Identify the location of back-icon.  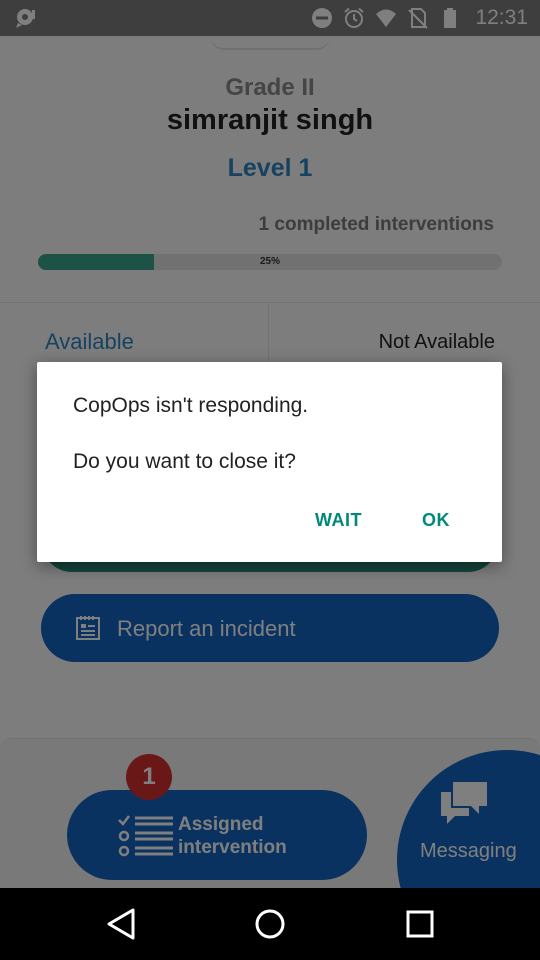
(121, 924).